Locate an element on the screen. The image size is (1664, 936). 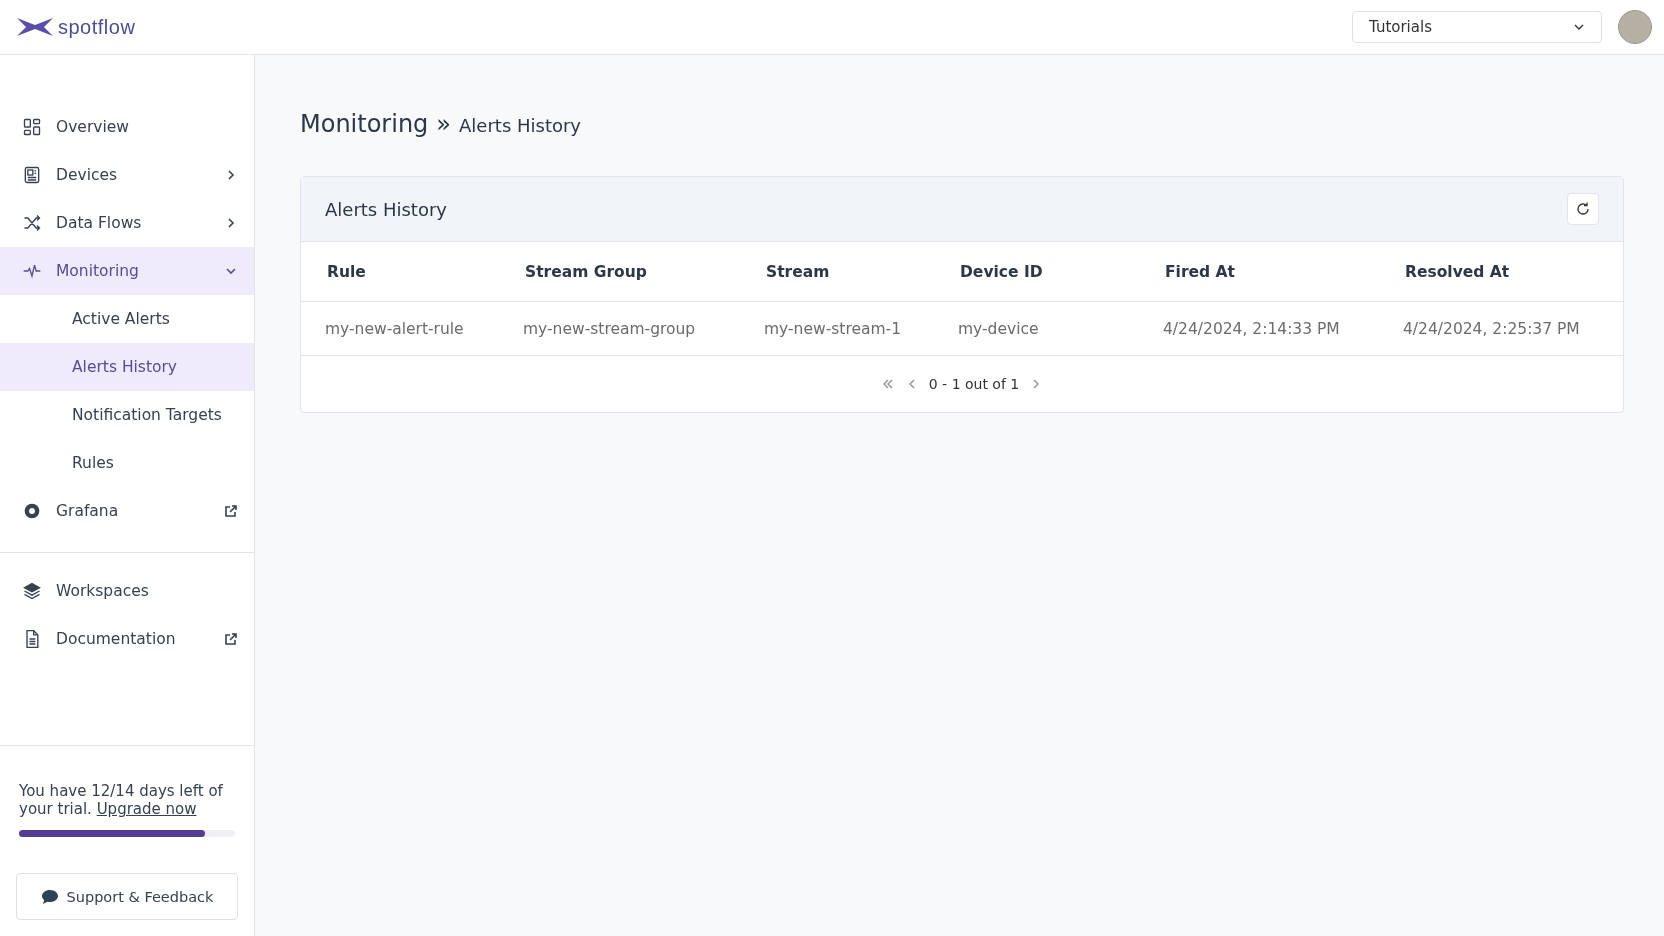
workspace-select: Tutorials is located at coordinates (1477, 27).